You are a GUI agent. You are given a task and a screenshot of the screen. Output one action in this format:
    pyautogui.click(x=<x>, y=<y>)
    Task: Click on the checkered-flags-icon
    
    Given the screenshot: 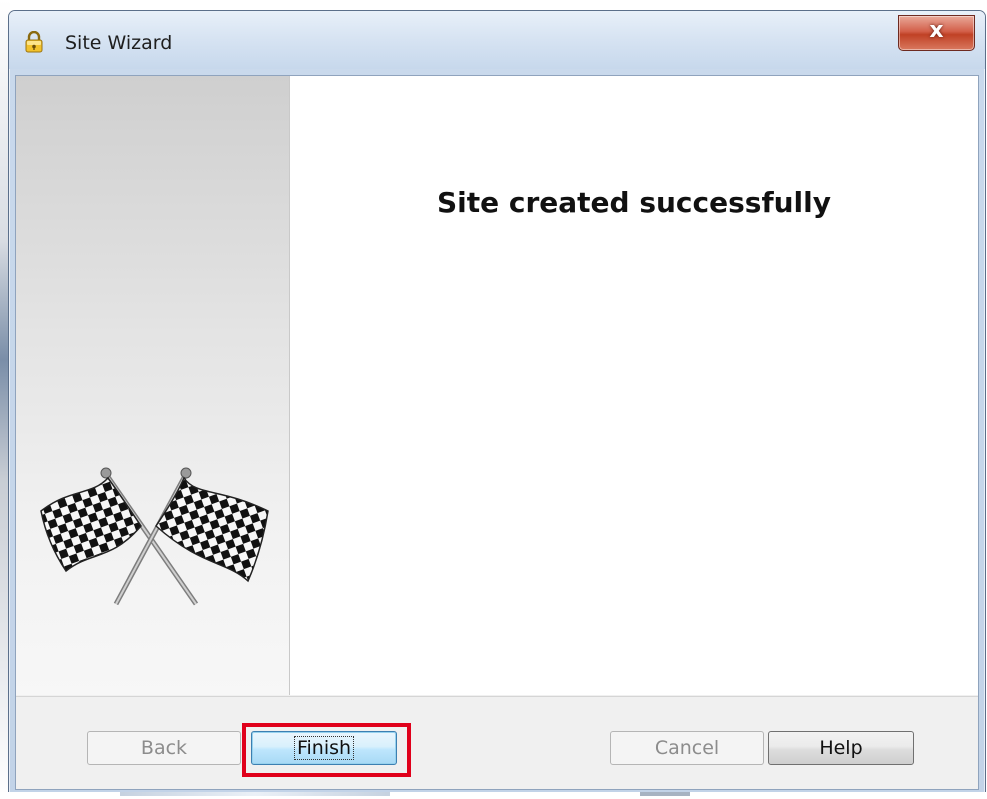 What is the action you would take?
    pyautogui.click(x=154, y=536)
    